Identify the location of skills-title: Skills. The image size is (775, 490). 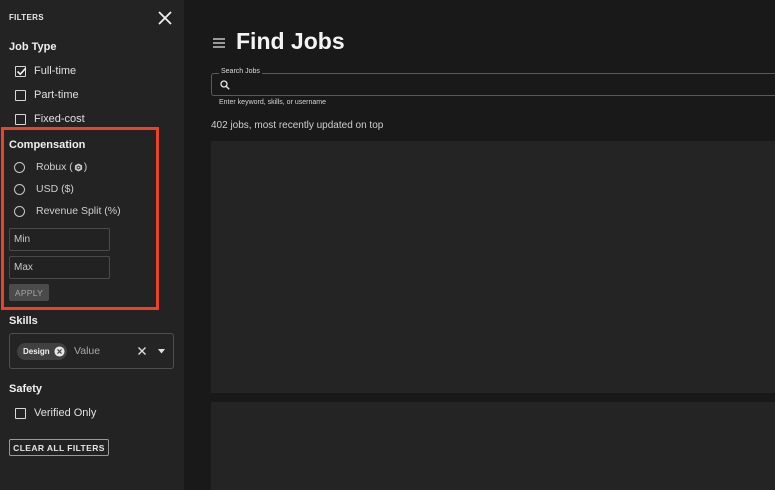
(23, 321).